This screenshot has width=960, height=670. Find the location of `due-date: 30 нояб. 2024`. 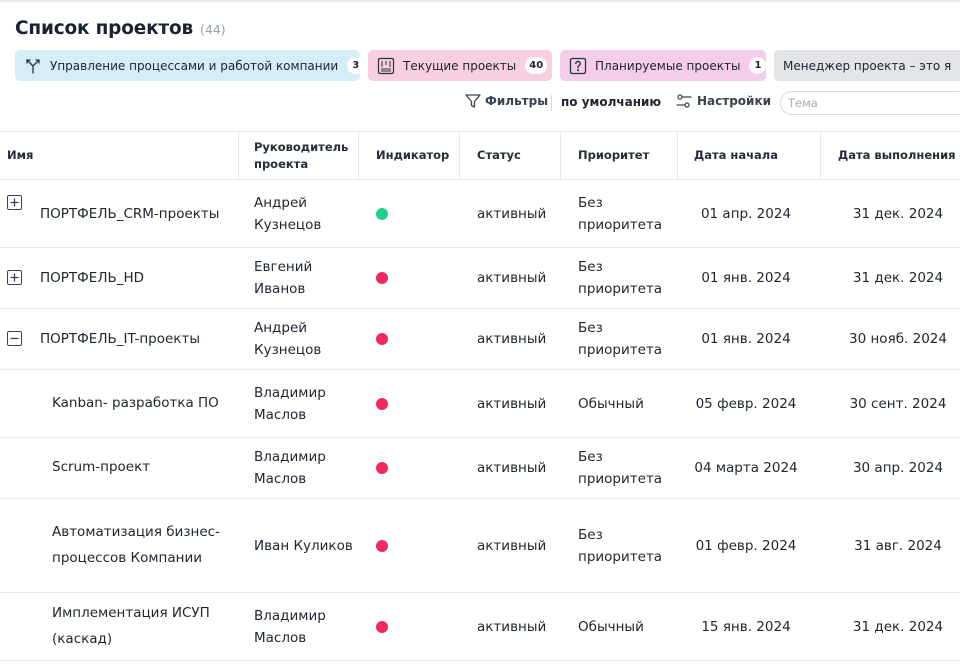

due-date: 30 нояб. 2024 is located at coordinates (898, 339).